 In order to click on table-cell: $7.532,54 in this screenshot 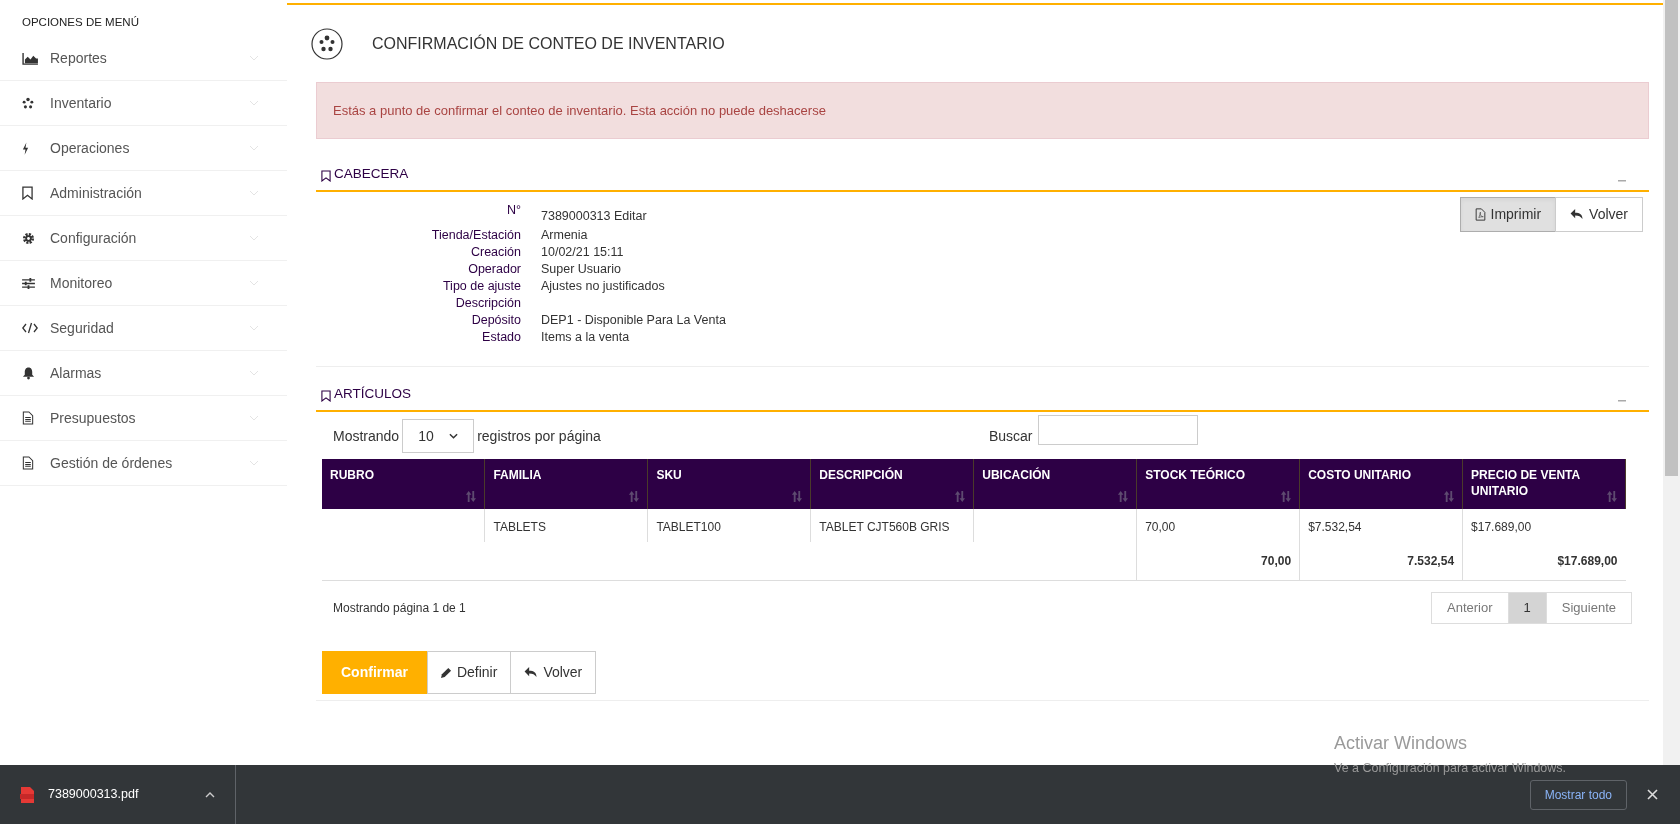, I will do `click(1335, 527)`.